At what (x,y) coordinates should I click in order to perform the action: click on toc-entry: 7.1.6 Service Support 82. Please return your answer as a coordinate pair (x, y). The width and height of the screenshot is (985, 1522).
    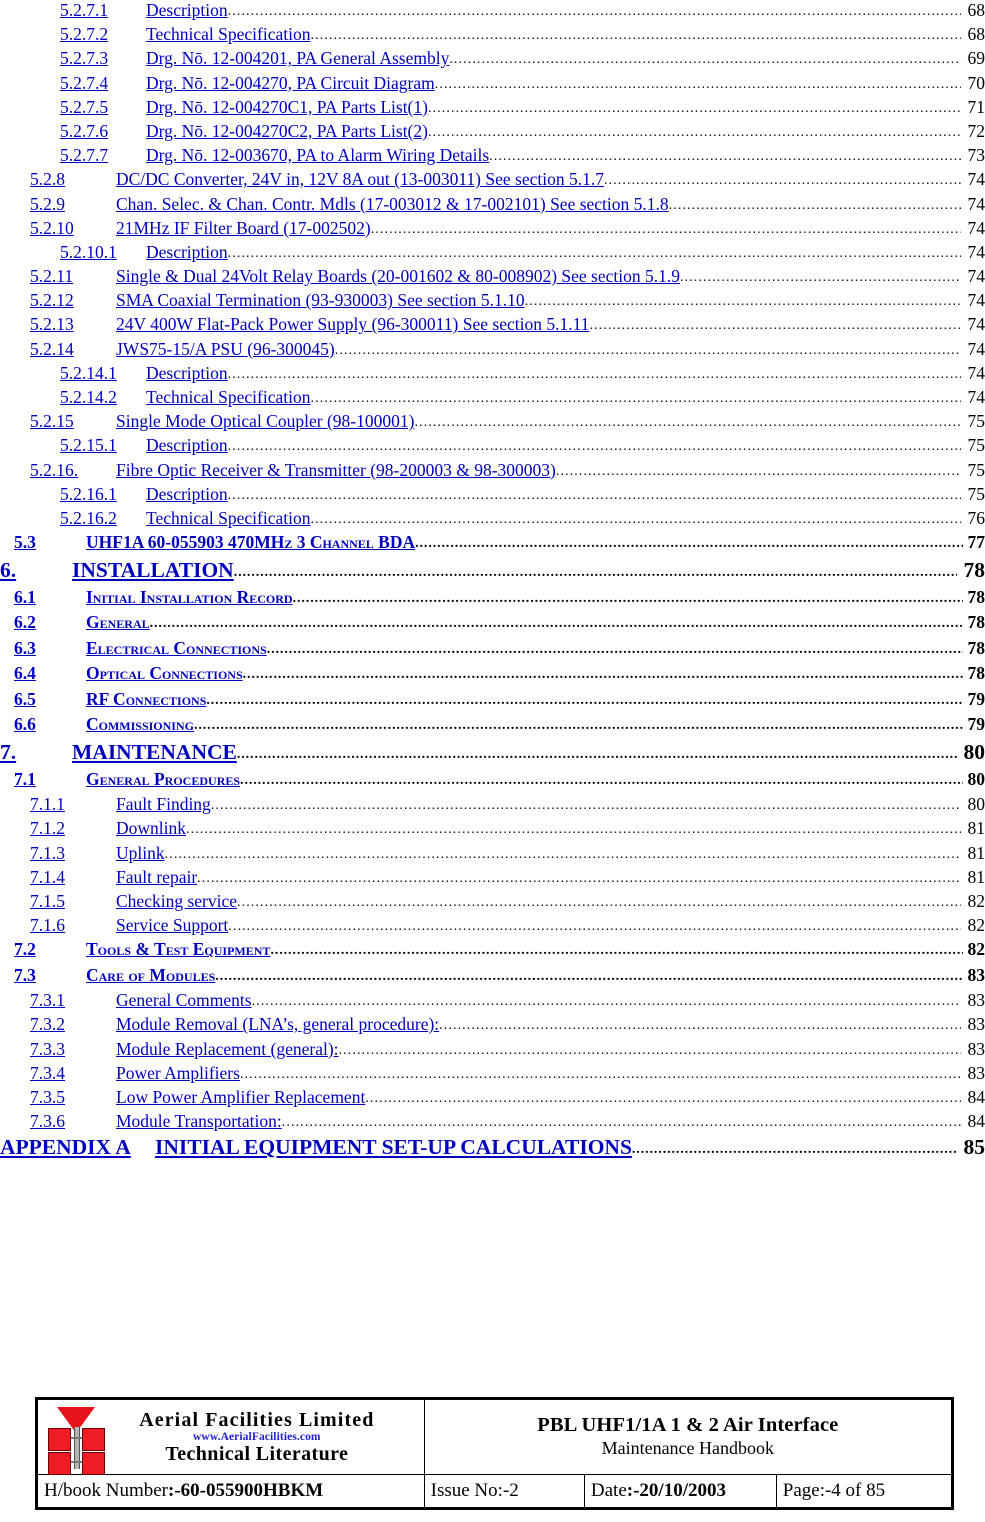
    Looking at the image, I should click on (492, 927).